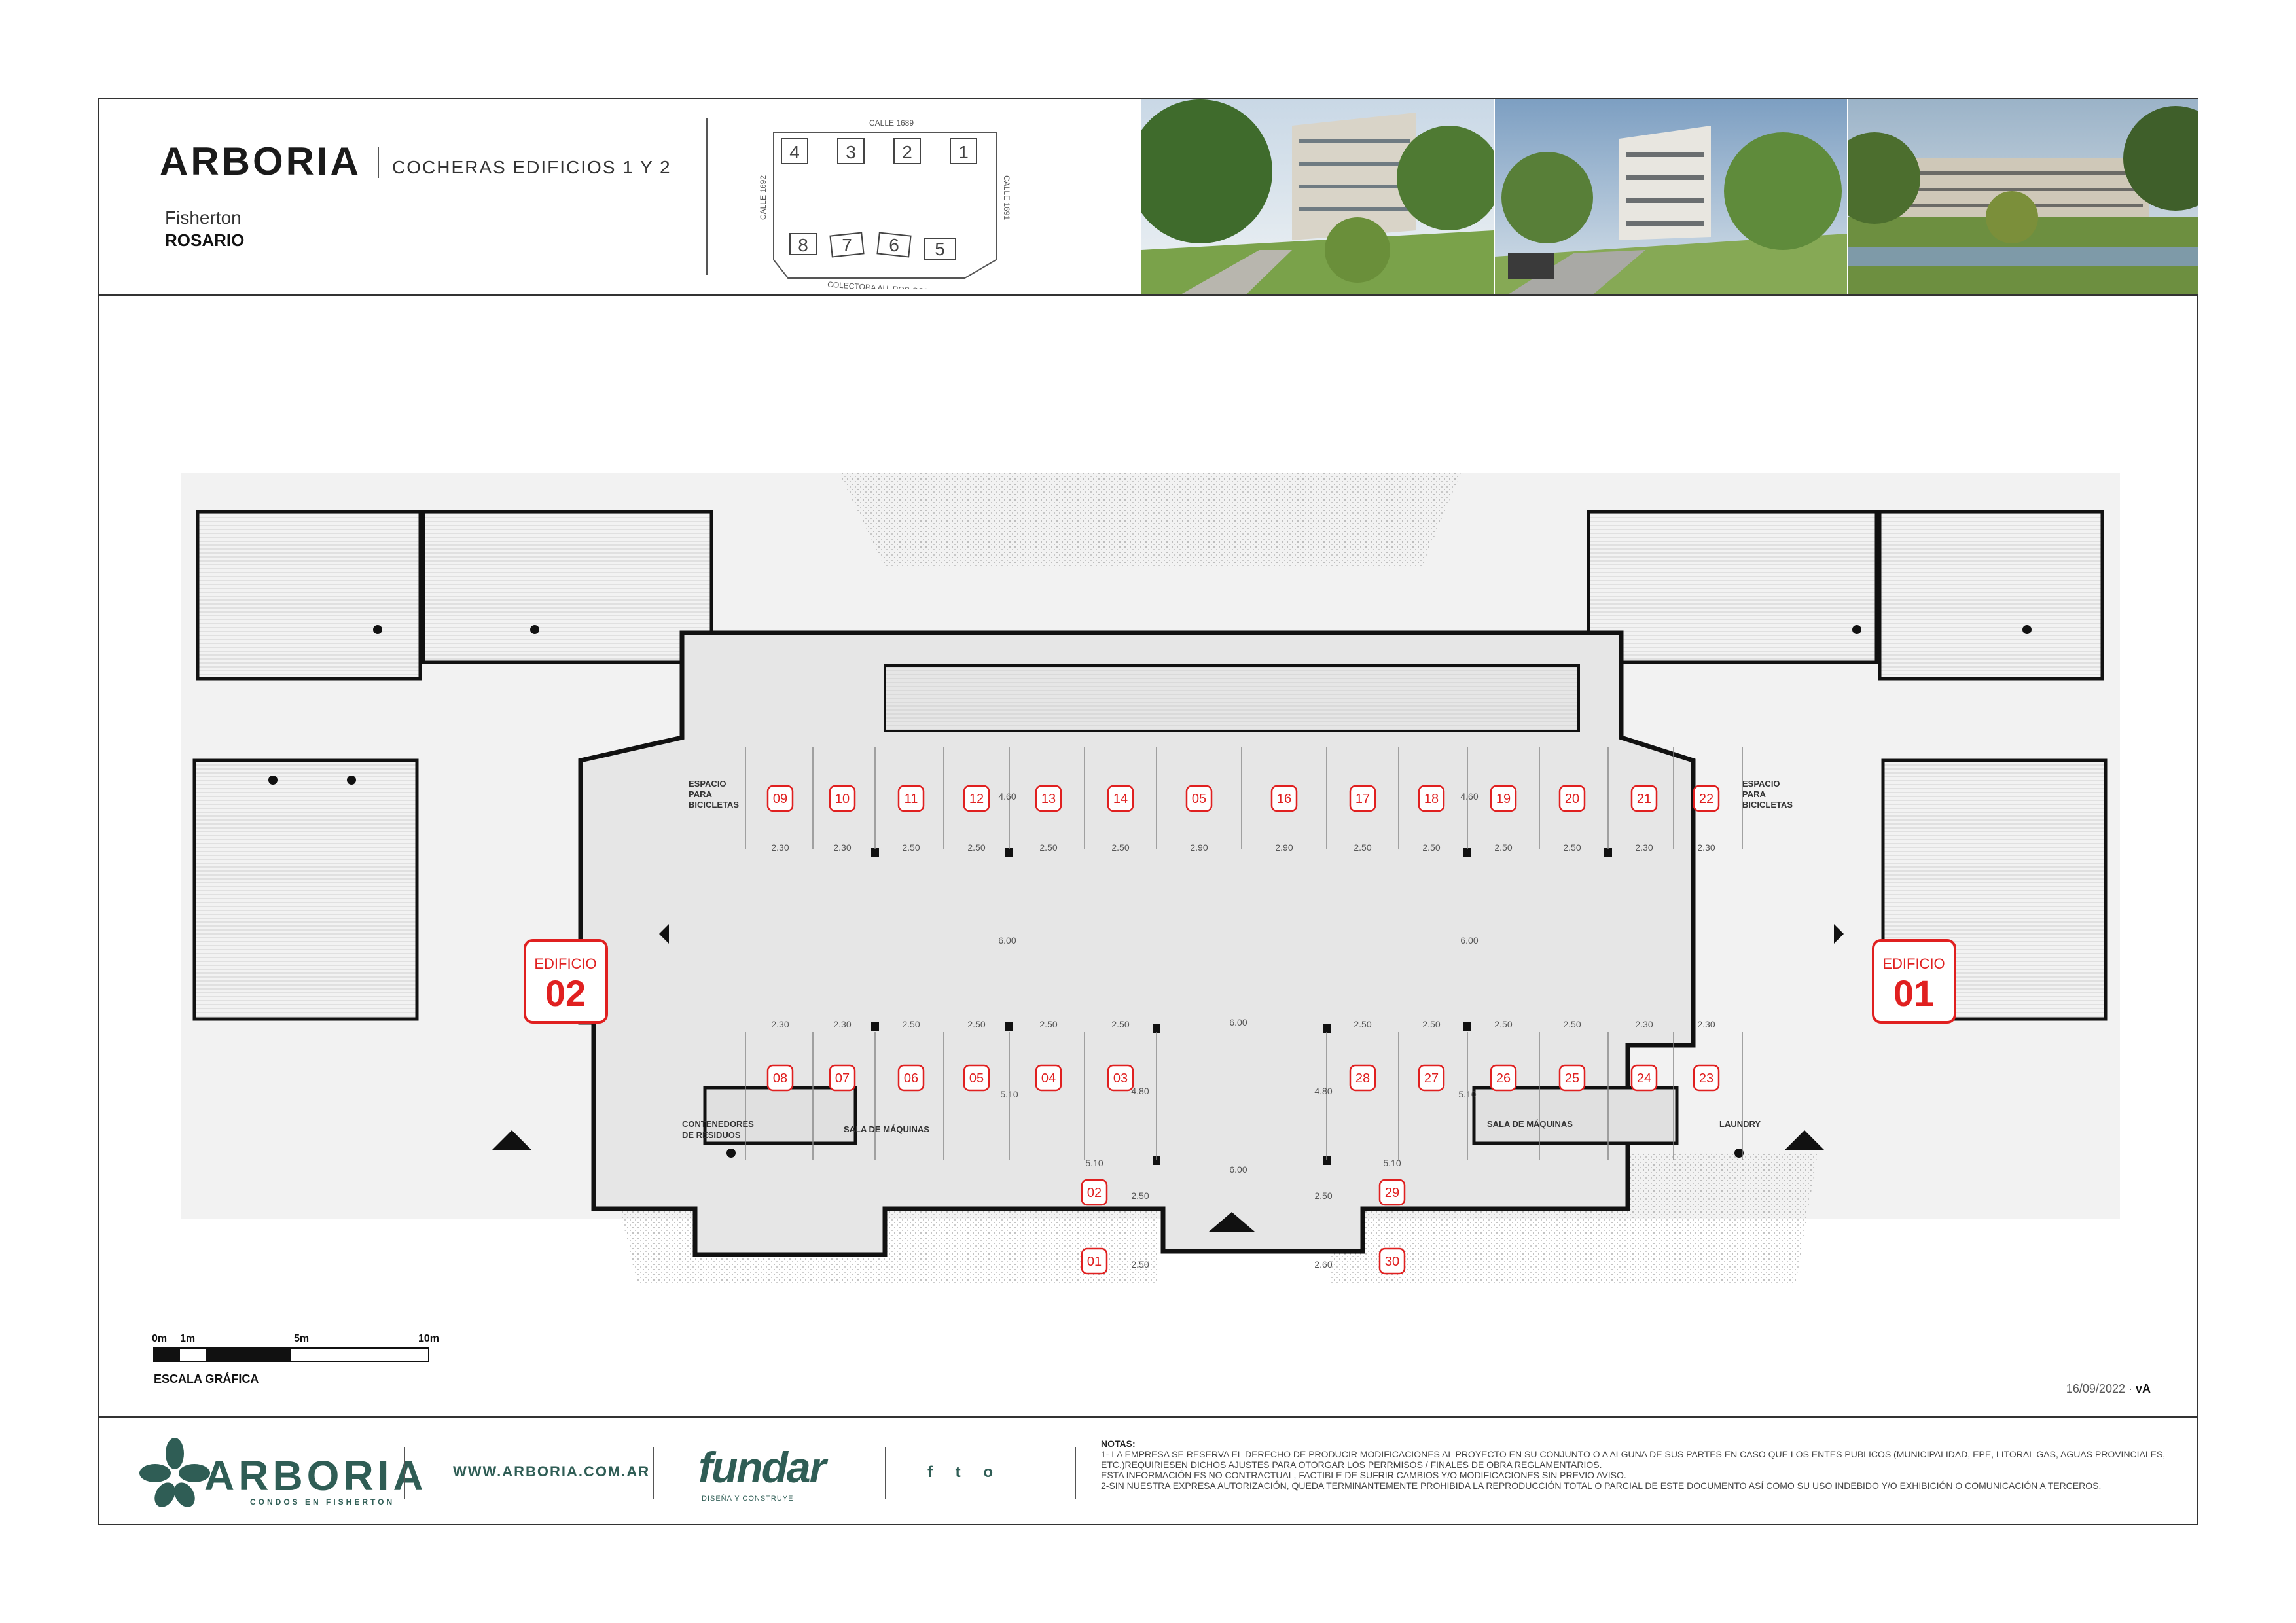 This screenshot has height=1623, width=2296. Describe the element at coordinates (1006, 197) in the screenshot. I see `street-right-label: CALLE 1691` at that location.